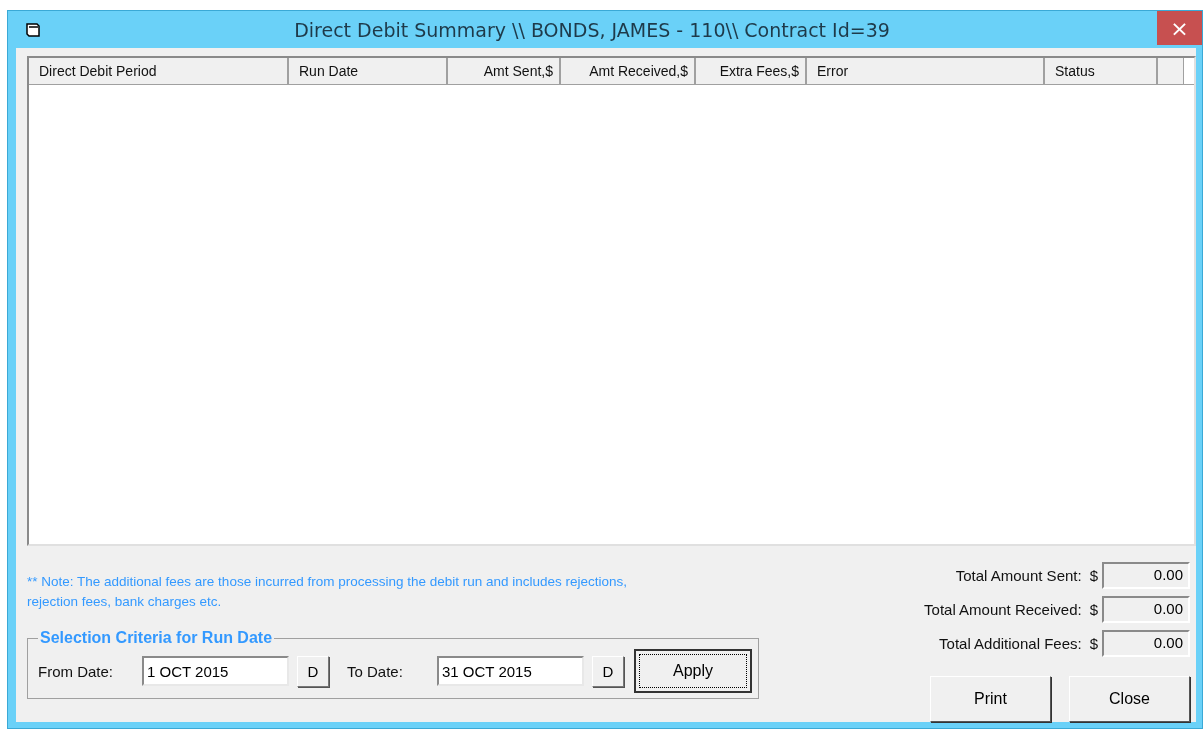 Image resolution: width=1203 pixels, height=729 pixels. Describe the element at coordinates (375, 671) in the screenshot. I see `field-label: To Date:` at that location.